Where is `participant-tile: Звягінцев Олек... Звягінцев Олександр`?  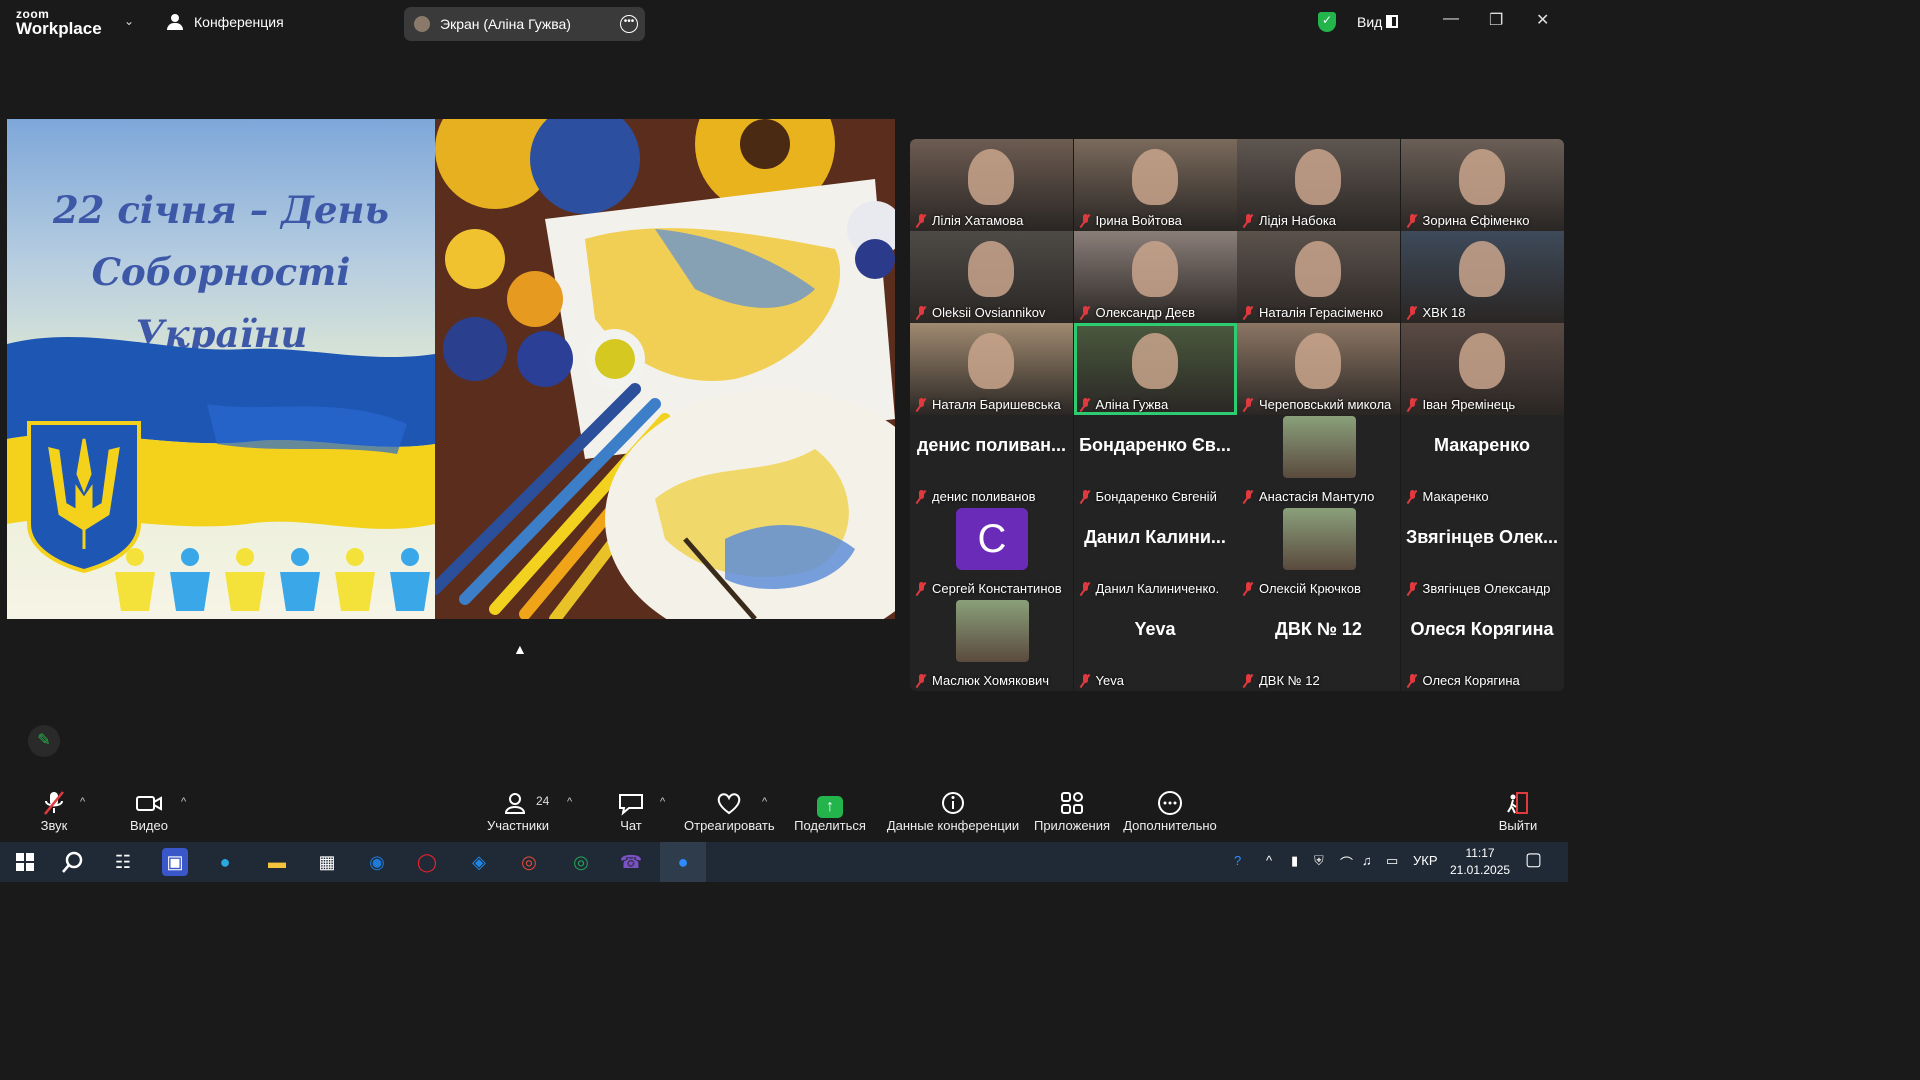 participant-tile: Звягінцев Олек... Звягінцев Олександр is located at coordinates (1482, 553).